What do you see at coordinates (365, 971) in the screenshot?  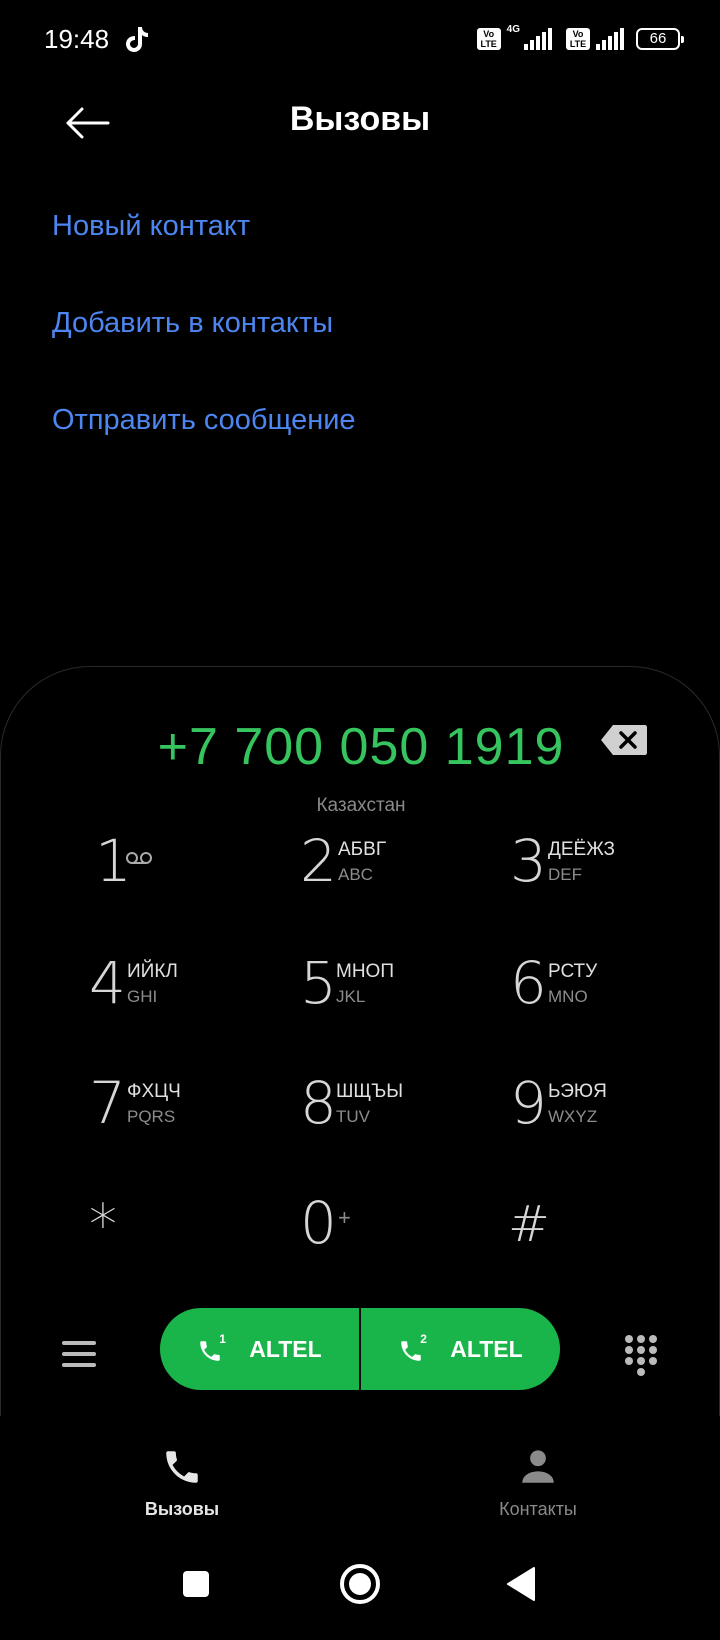 I see `key-letters-cyrillic: МНОП` at bounding box center [365, 971].